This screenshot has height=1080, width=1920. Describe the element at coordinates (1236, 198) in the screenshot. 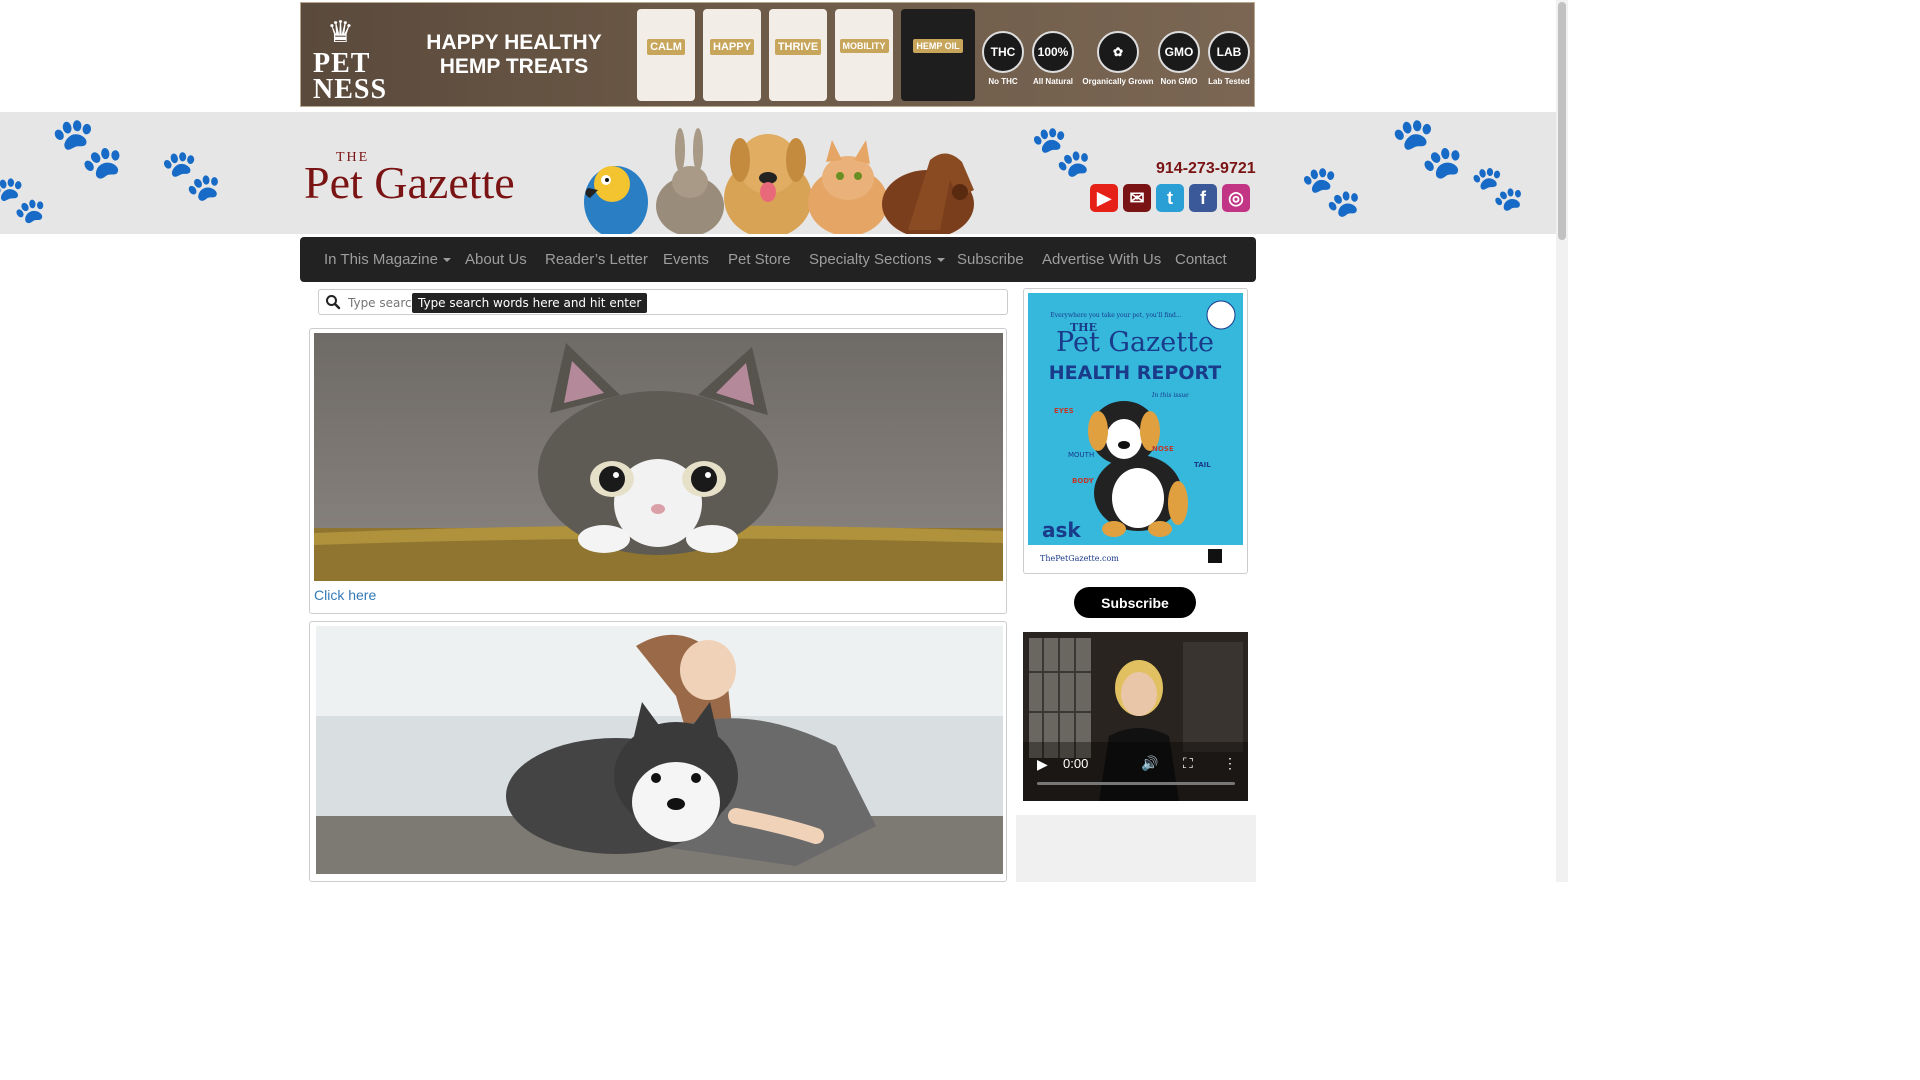

I see `instagram-icon: ◎` at that location.